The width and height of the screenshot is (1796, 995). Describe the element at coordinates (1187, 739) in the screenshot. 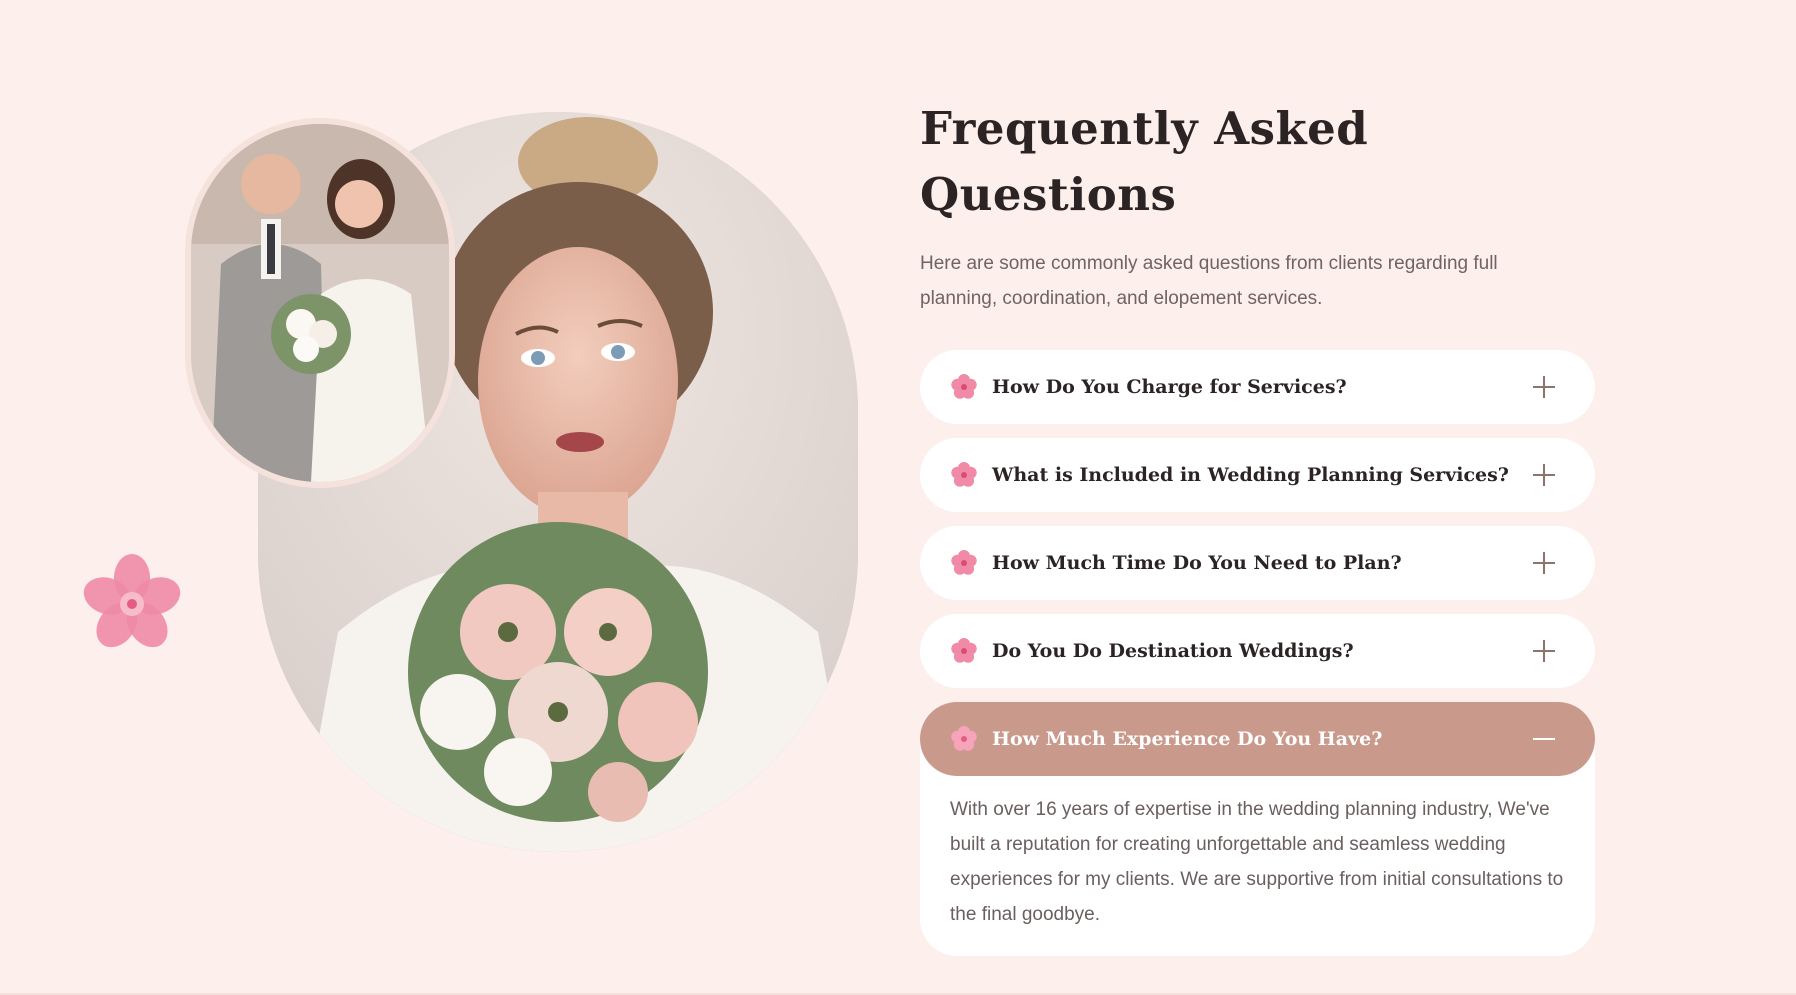

I see `faq-question: How Much Experience Do You Have?` at that location.